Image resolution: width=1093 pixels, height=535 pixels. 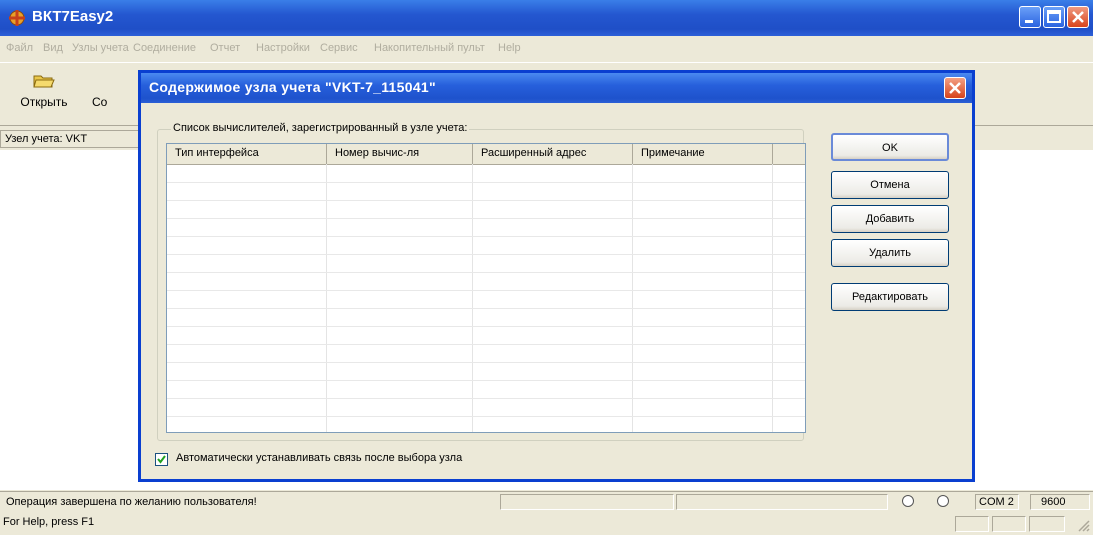 What do you see at coordinates (49, 522) in the screenshot?
I see `help-hint: For Help, press F1` at bounding box center [49, 522].